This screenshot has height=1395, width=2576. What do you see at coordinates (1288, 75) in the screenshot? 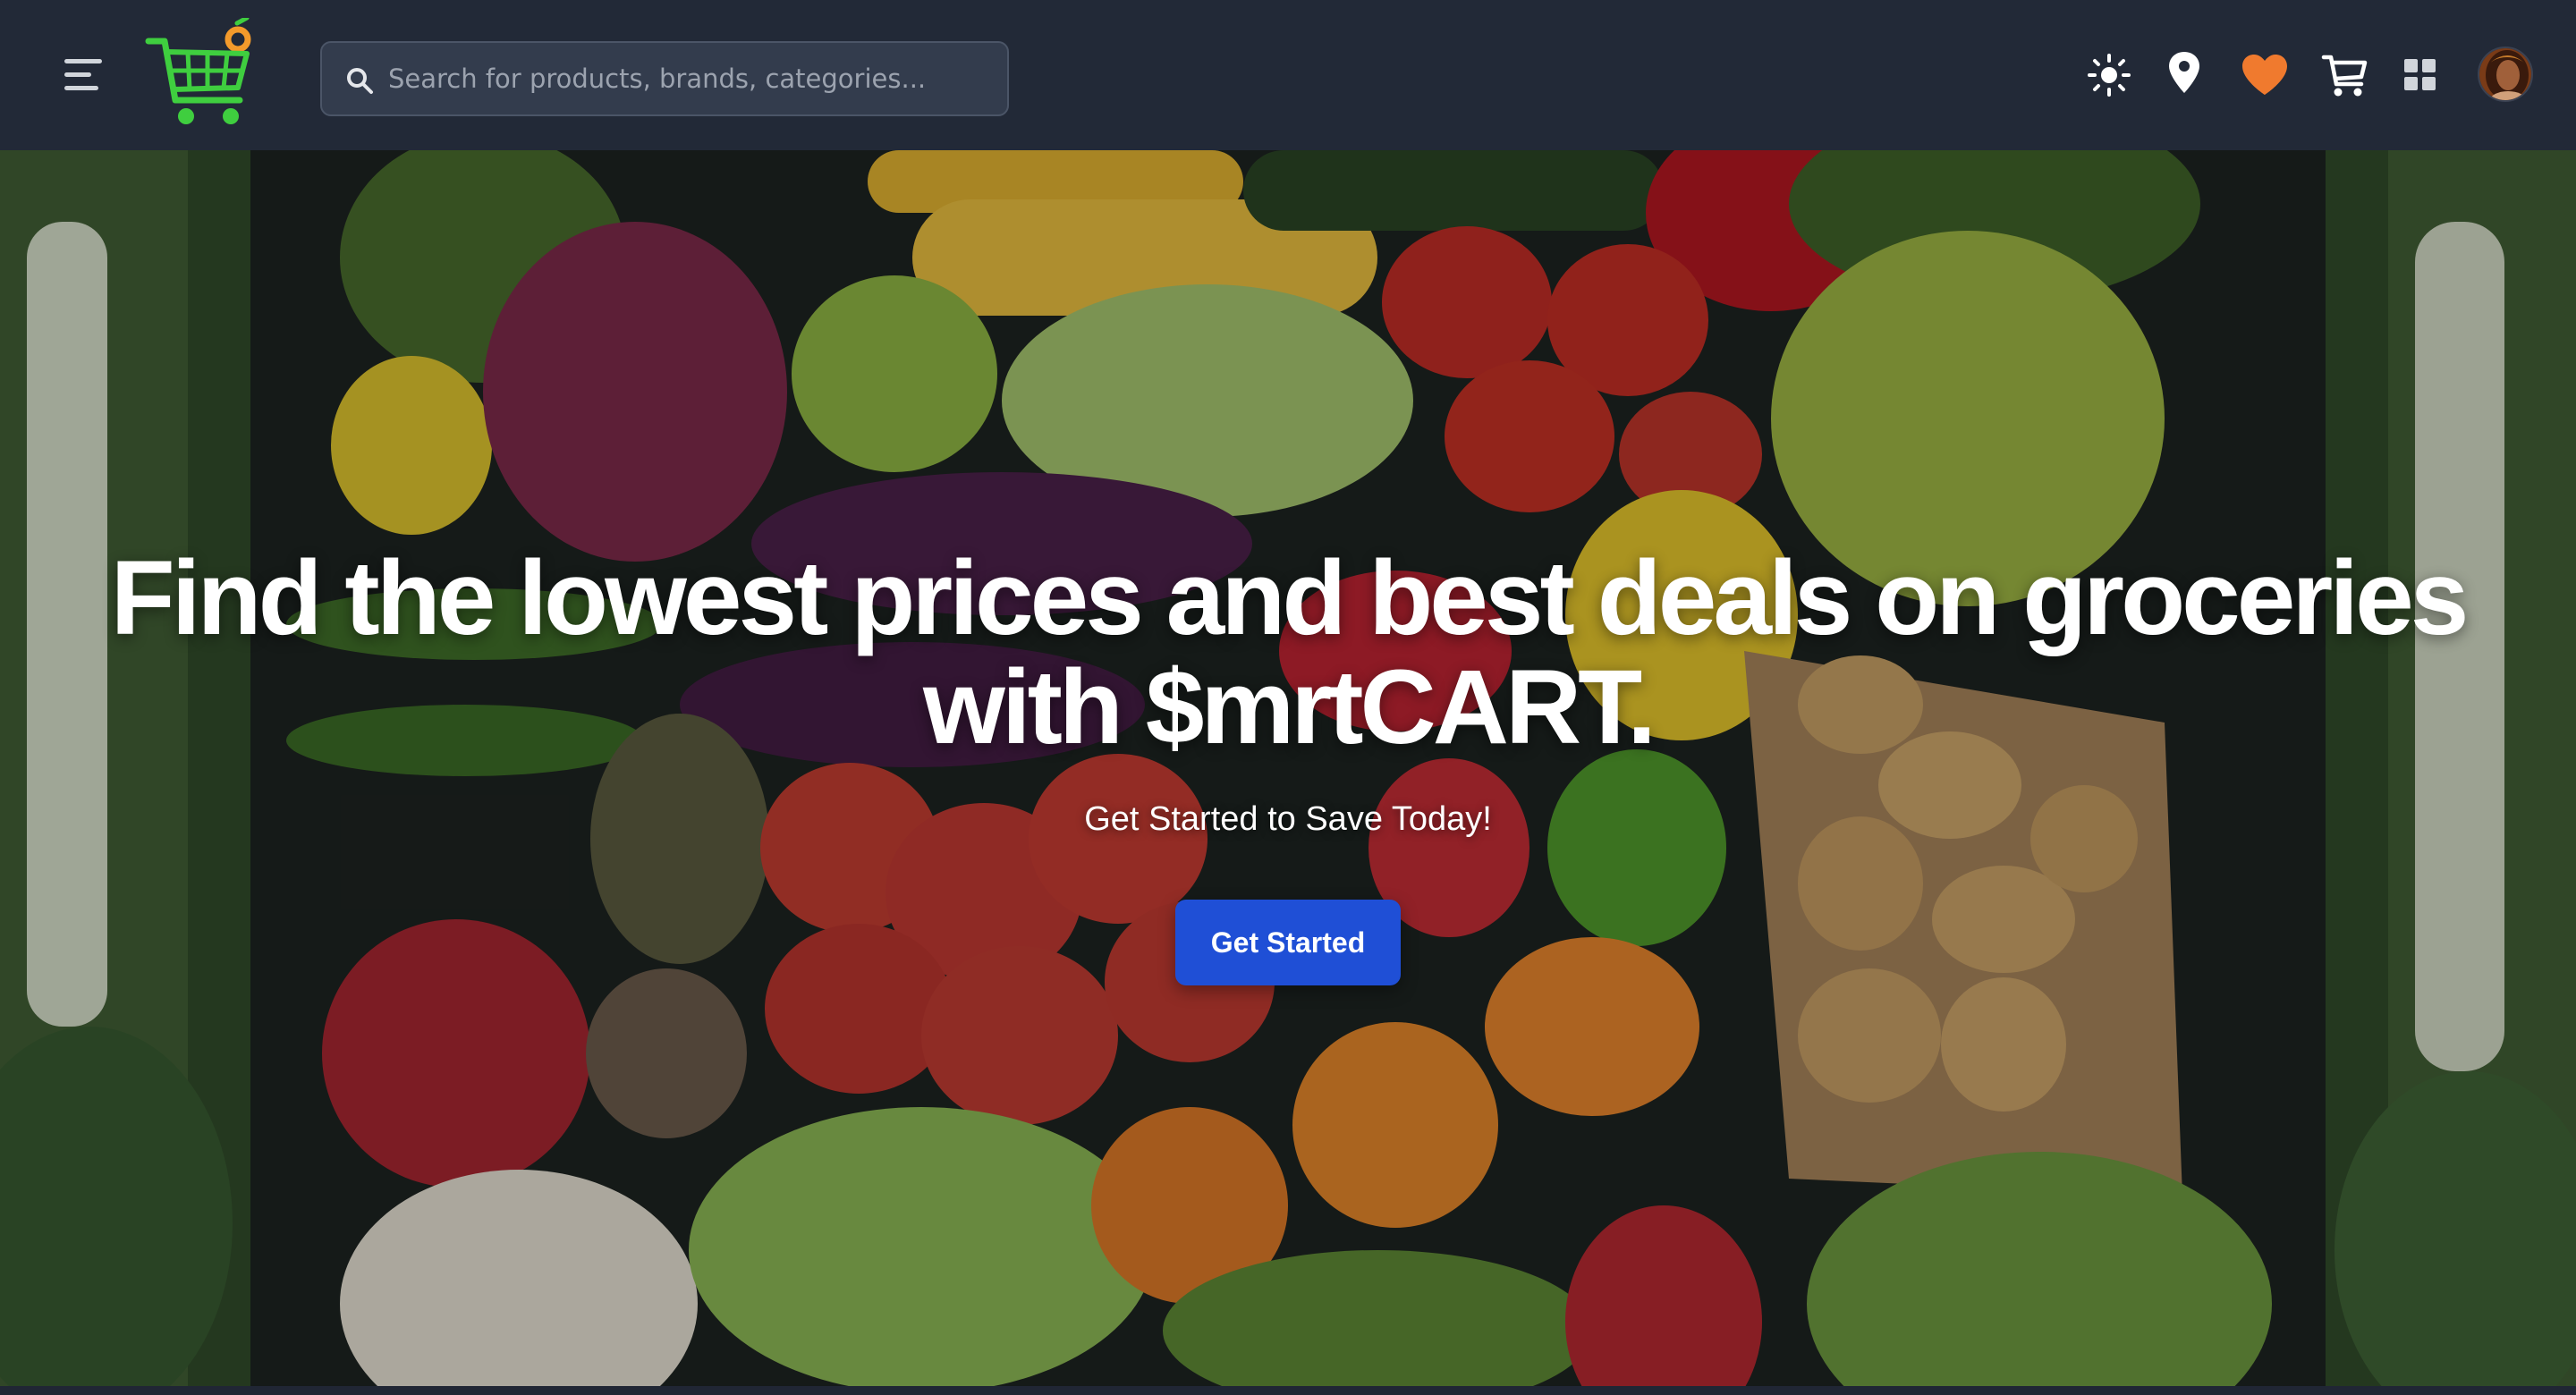
I see `top-navbar` at bounding box center [1288, 75].